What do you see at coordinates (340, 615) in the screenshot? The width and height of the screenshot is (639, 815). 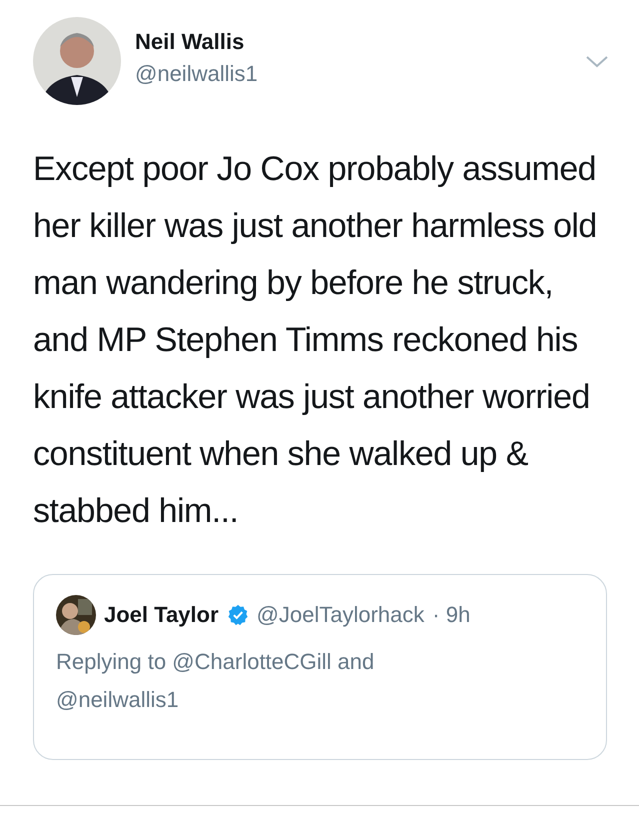 I see `author-handle: @JoelTaylorhack` at bounding box center [340, 615].